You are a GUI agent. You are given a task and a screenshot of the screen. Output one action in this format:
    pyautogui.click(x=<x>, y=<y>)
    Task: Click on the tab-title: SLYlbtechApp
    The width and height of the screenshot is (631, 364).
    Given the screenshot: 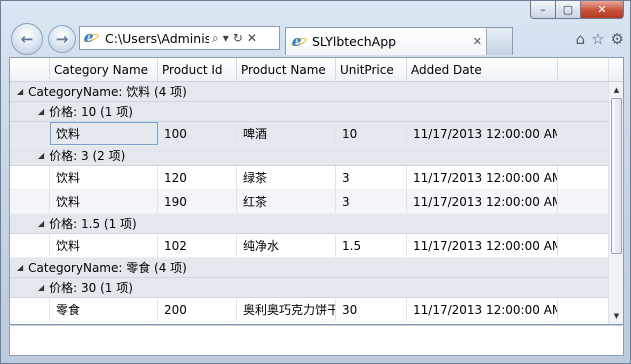 What is the action you would take?
    pyautogui.click(x=354, y=41)
    